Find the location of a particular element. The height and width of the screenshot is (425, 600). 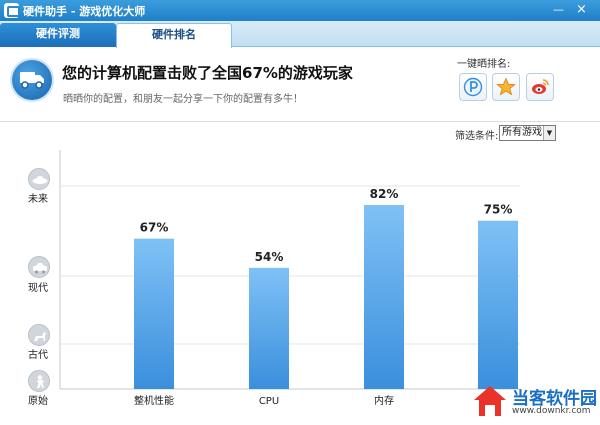

qzone-icon is located at coordinates (473, 87).